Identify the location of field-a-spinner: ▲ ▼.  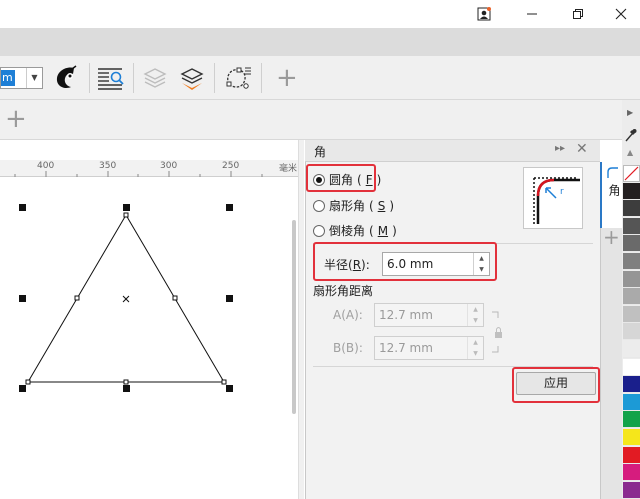
(475, 315).